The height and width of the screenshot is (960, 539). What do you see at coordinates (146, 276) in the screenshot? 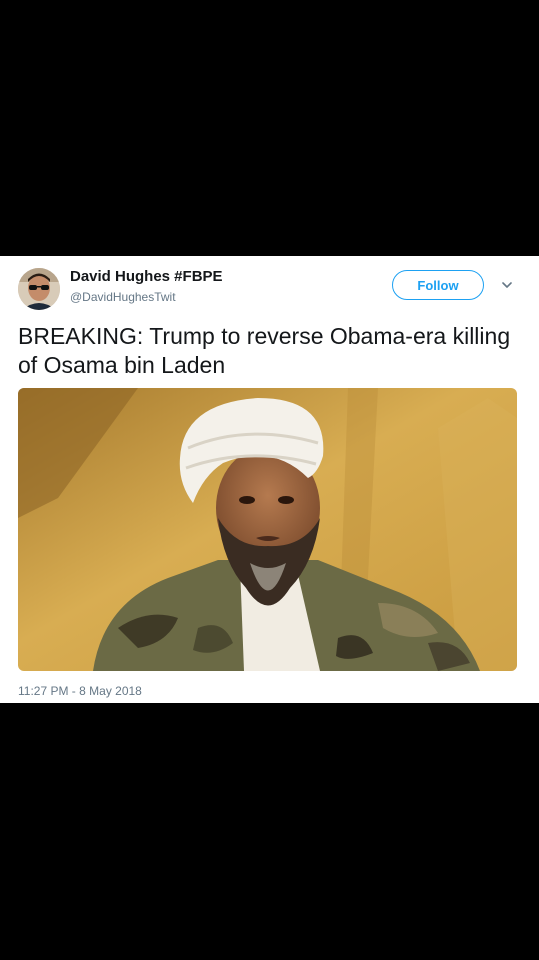
I see `display-name: David Hughes #FBPE` at bounding box center [146, 276].